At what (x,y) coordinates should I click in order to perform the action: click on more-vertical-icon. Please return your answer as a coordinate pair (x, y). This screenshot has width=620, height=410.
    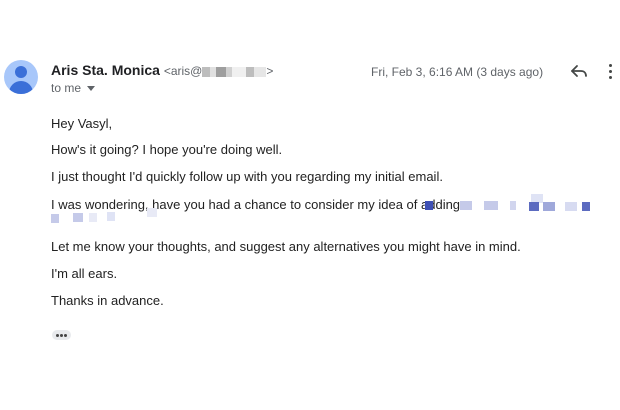
    Looking at the image, I should click on (610, 71).